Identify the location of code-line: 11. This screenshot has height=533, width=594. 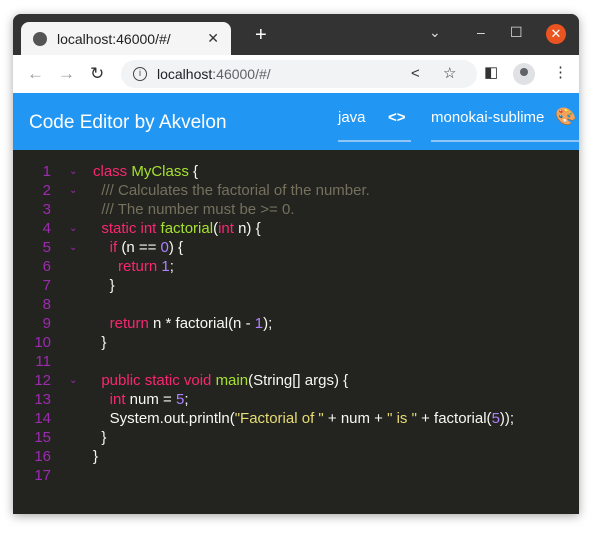
(296, 361).